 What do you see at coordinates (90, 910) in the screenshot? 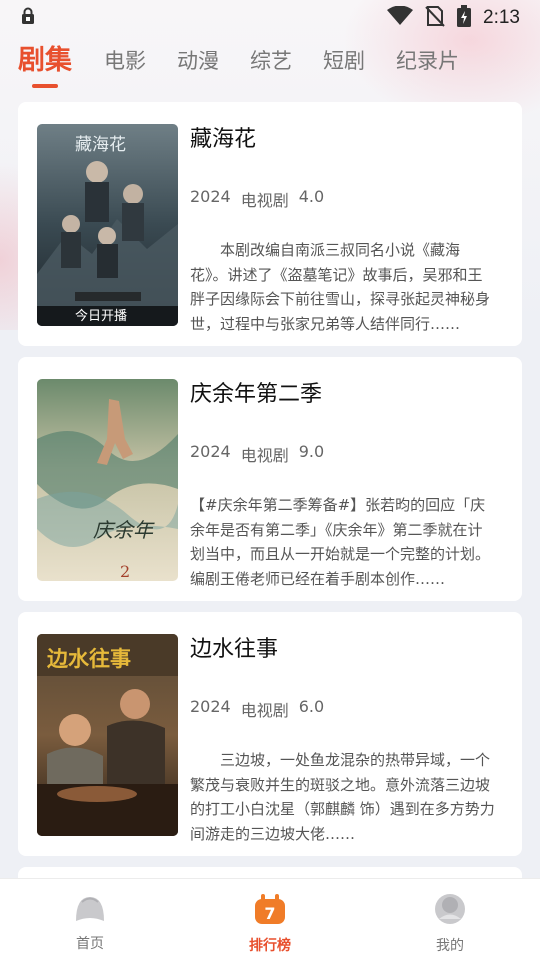
I see `home-avatar-icon` at bounding box center [90, 910].